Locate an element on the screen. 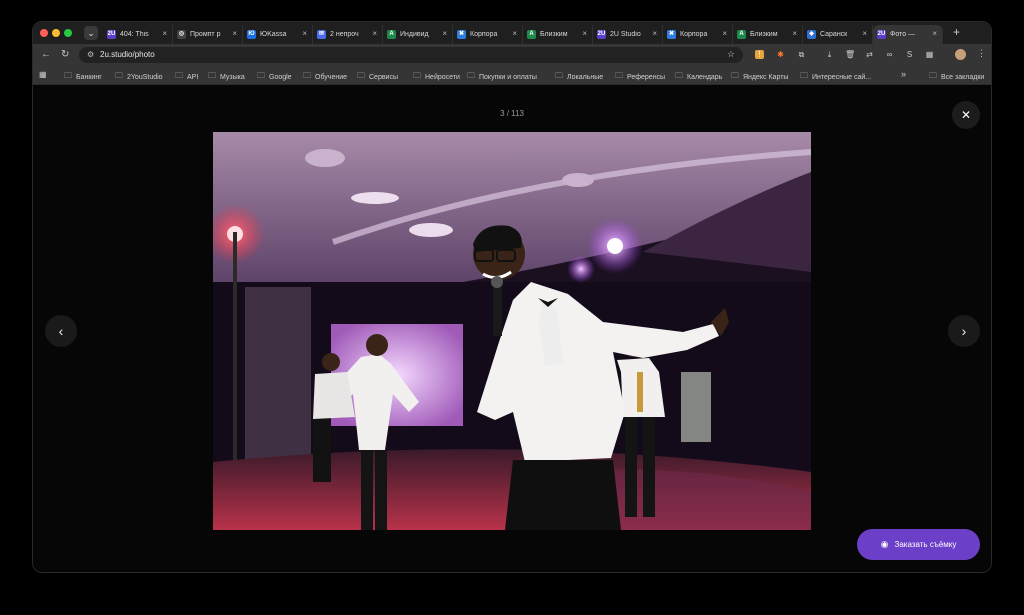 This screenshot has height=615, width=1024. extension-puzzle-icon: ⧉ is located at coordinates (801, 54).